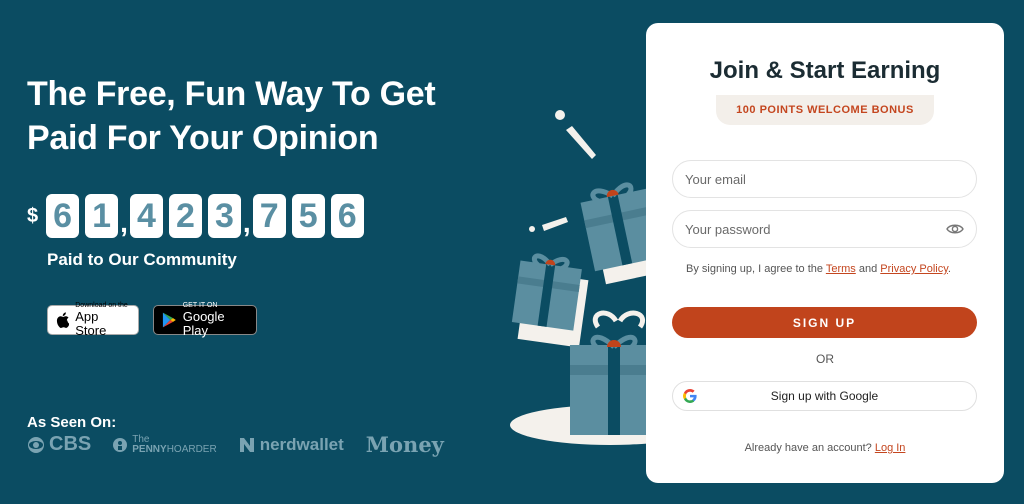 The image size is (1024, 504). What do you see at coordinates (308, 216) in the screenshot?
I see `counter-digit: 5` at bounding box center [308, 216].